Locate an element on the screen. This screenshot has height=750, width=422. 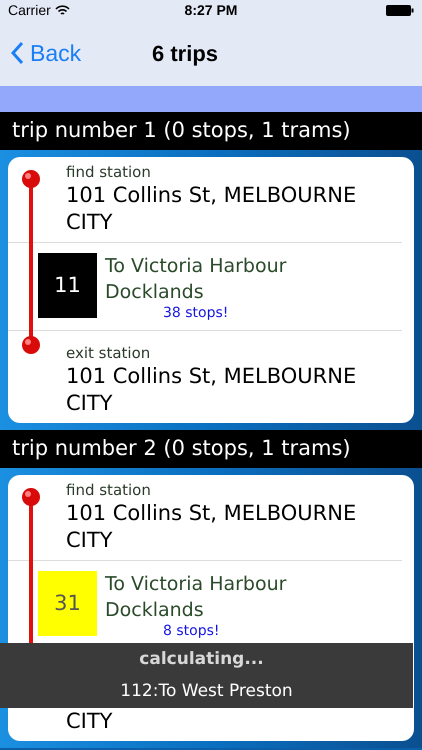
stop-count: 8 stops! is located at coordinates (191, 631).